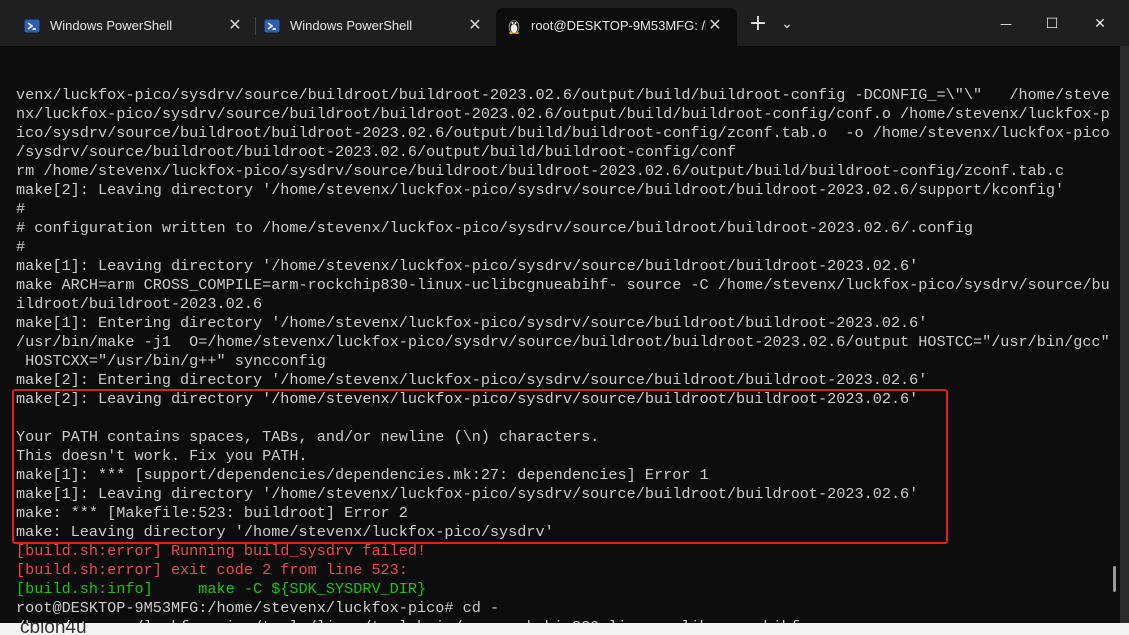 The height and width of the screenshot is (635, 1129). What do you see at coordinates (1100, 24) in the screenshot?
I see `close-window-button: ✕` at bounding box center [1100, 24].